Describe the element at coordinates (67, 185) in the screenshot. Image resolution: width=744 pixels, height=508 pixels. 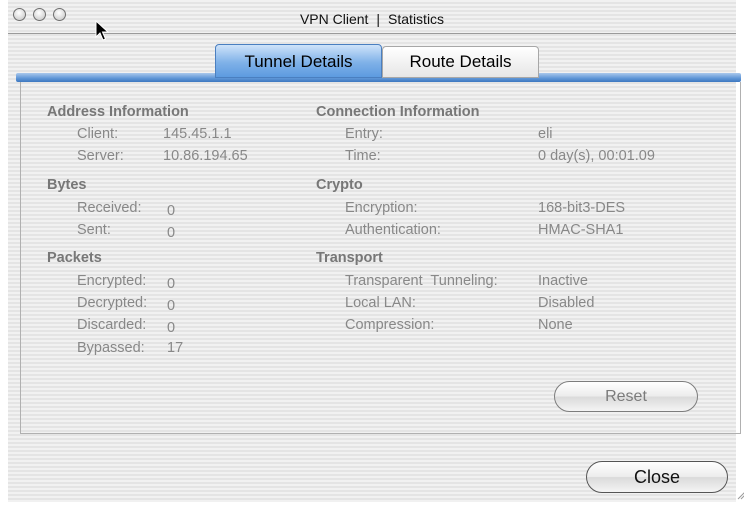
I see `bytes-heading: Bytes` at that location.